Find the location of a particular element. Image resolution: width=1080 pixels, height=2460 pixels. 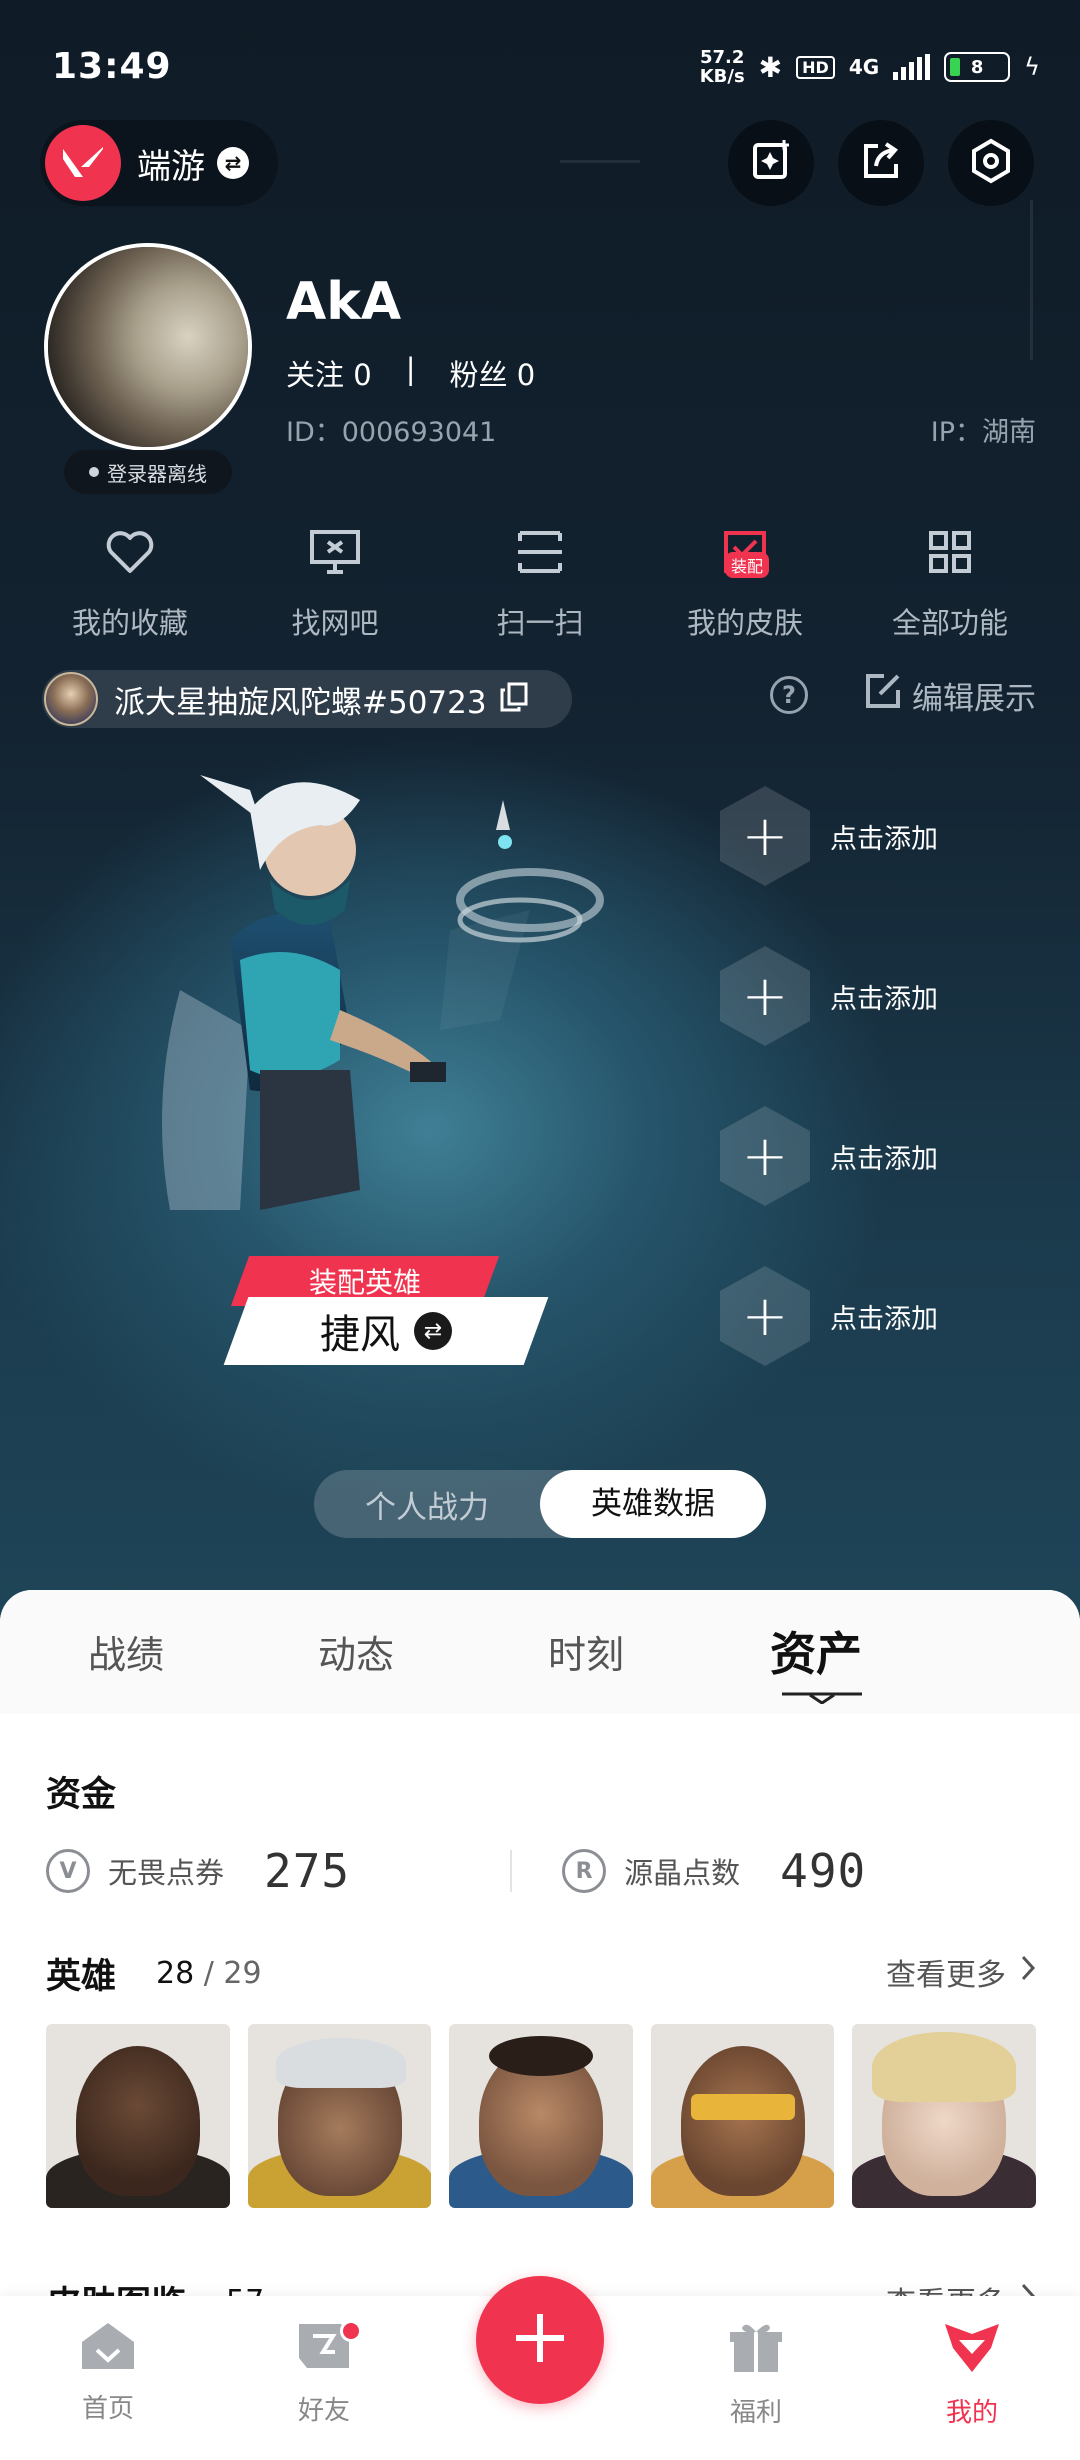

quick-find-netcafe: 找网吧 is located at coordinates (335, 582).